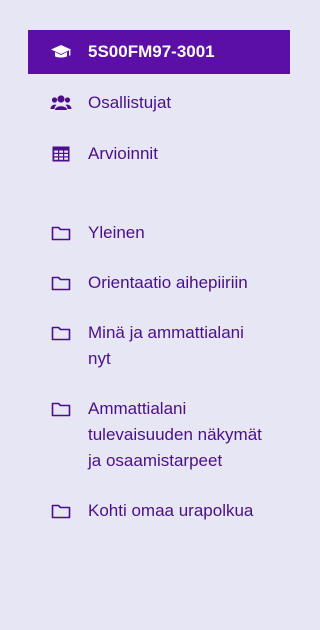 The height and width of the screenshot is (630, 320). Describe the element at coordinates (61, 52) in the screenshot. I see `graduation-cap-icon` at that location.